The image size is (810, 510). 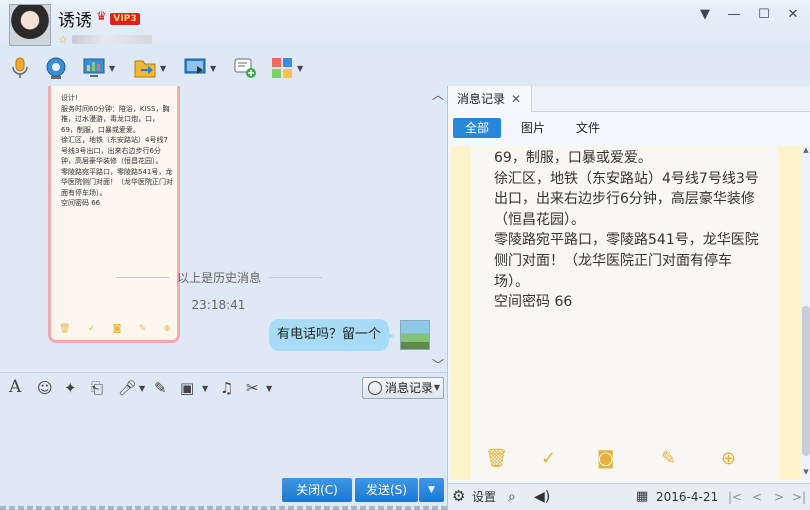 What do you see at coordinates (145, 69) in the screenshot?
I see `file-transfer-icon` at bounding box center [145, 69].